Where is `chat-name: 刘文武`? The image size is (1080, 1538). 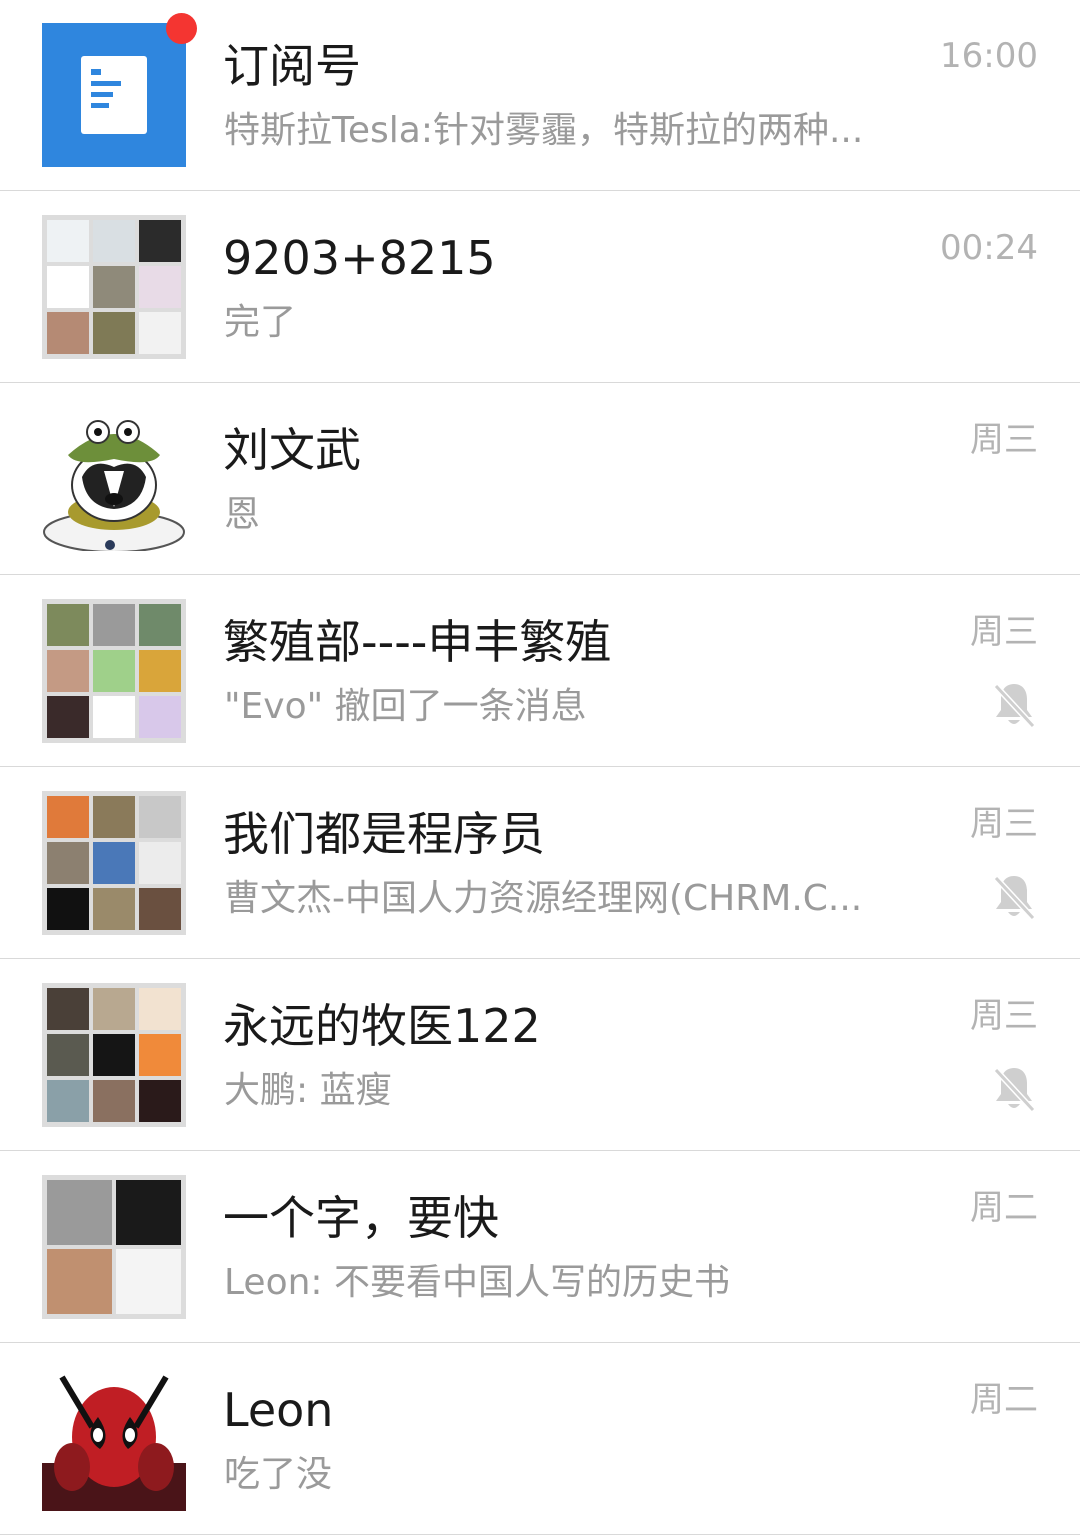
chat-name: 刘文武 is located at coordinates (292, 450).